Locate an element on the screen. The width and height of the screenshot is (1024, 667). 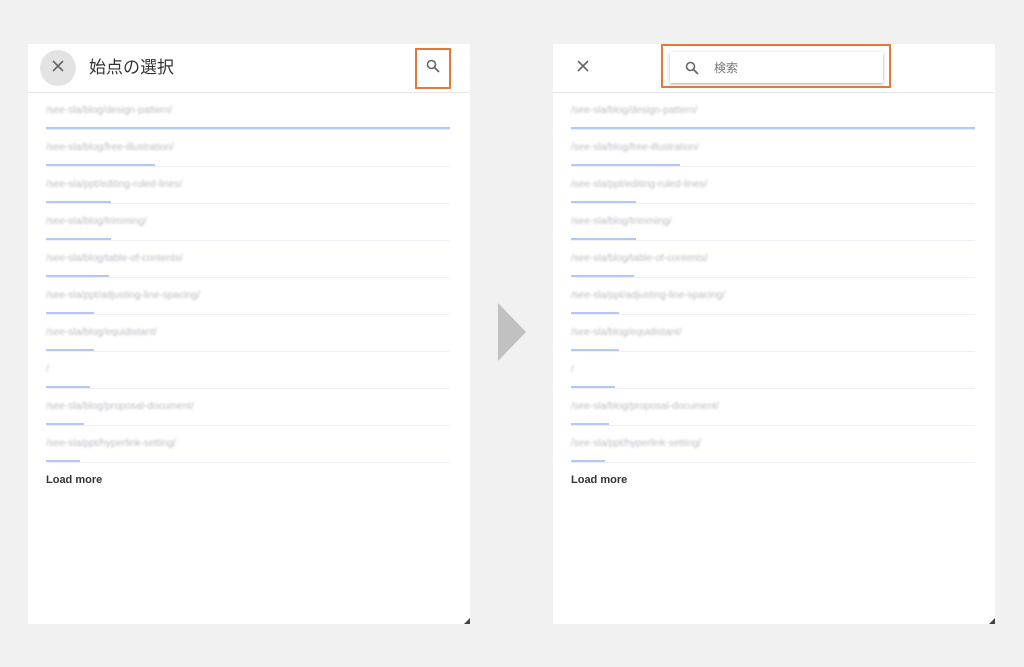
search-box is located at coordinates (776, 67).